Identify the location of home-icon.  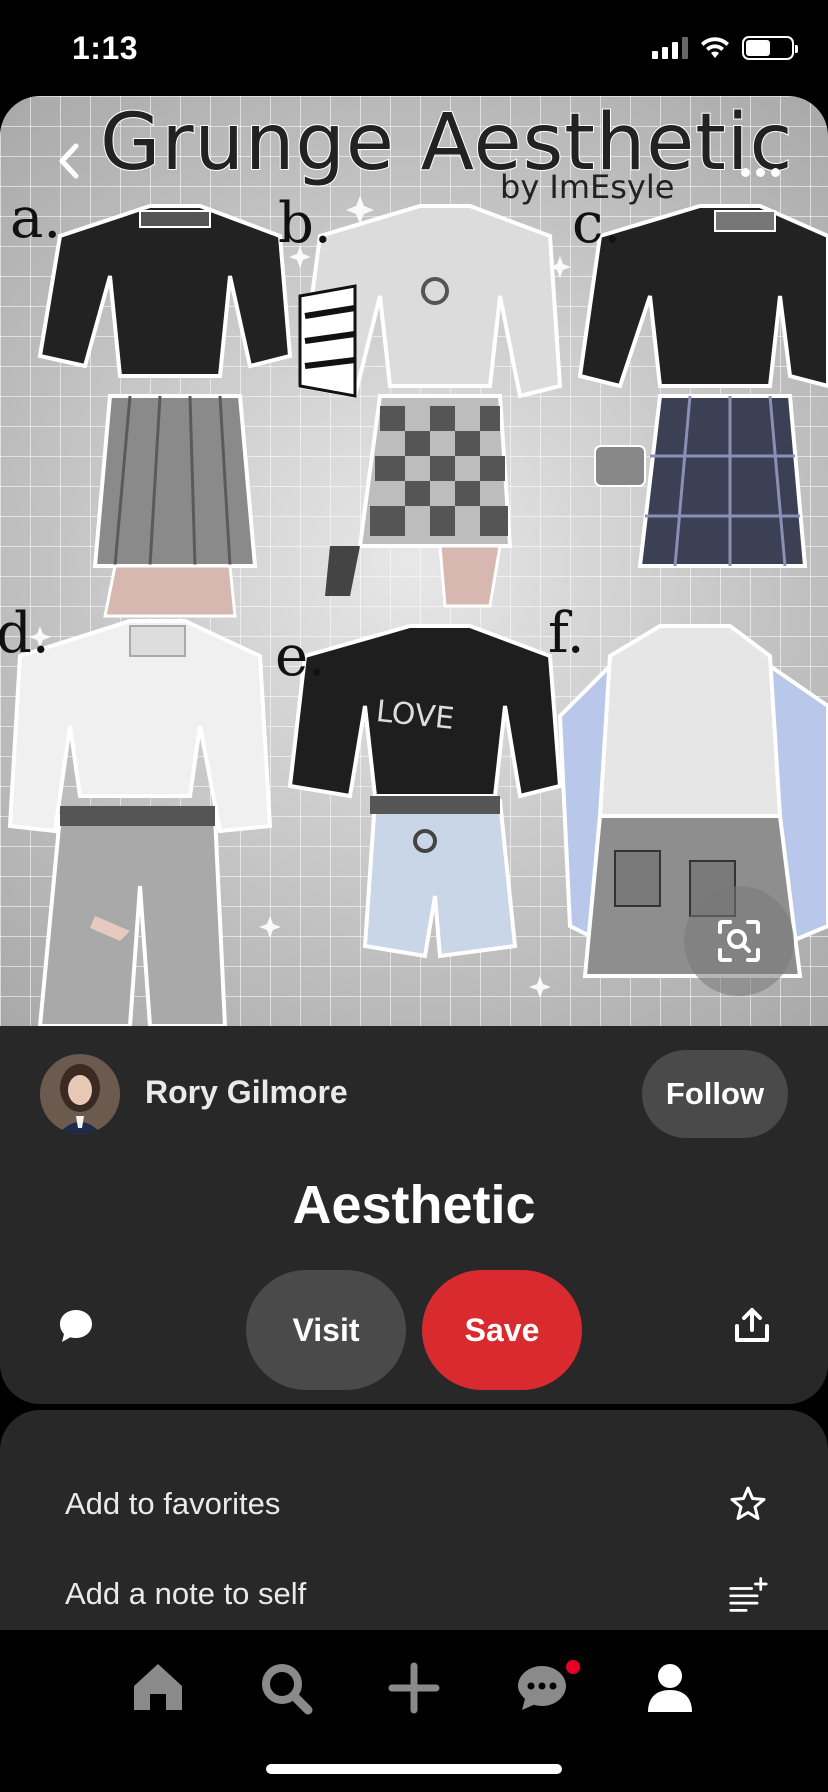
(158, 1688).